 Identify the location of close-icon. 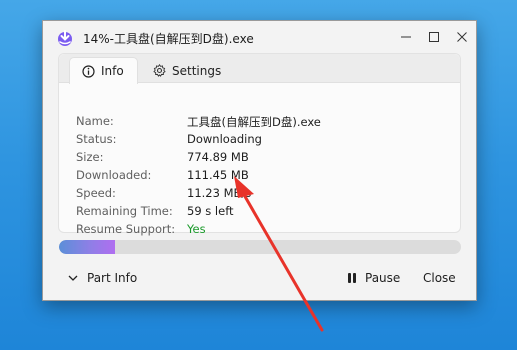
(462, 37).